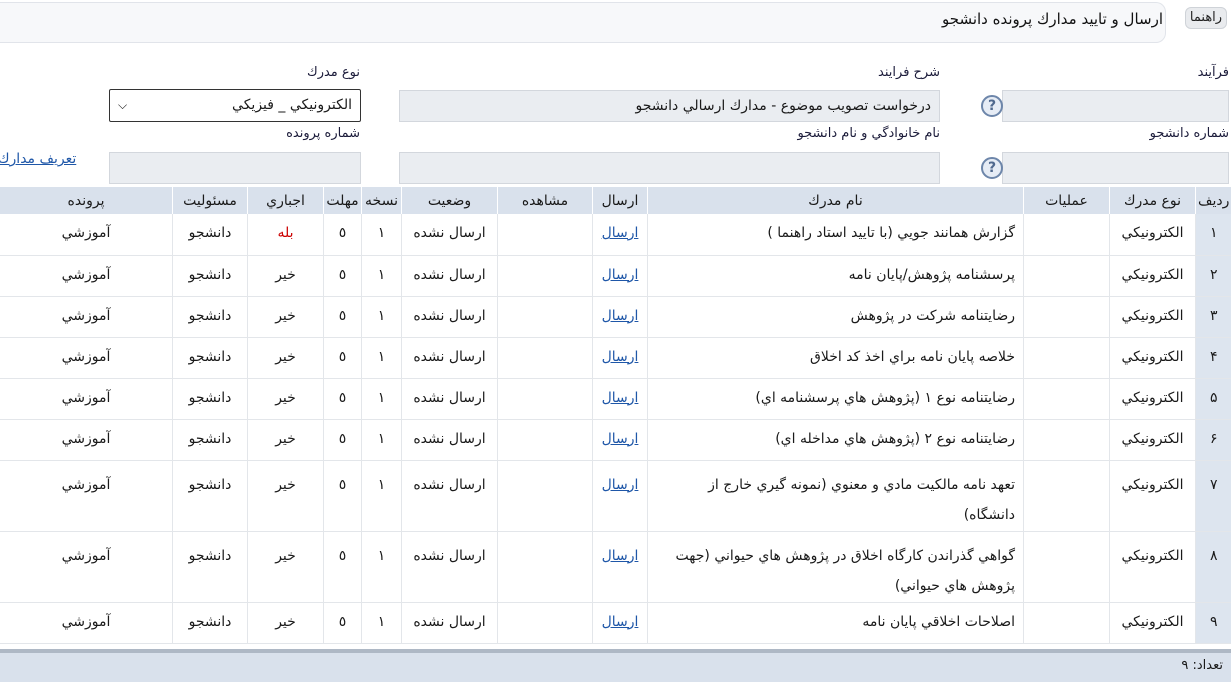 Image resolution: width=1231 pixels, height=682 pixels. What do you see at coordinates (1115, 168) in the screenshot?
I see `student-no-input` at bounding box center [1115, 168].